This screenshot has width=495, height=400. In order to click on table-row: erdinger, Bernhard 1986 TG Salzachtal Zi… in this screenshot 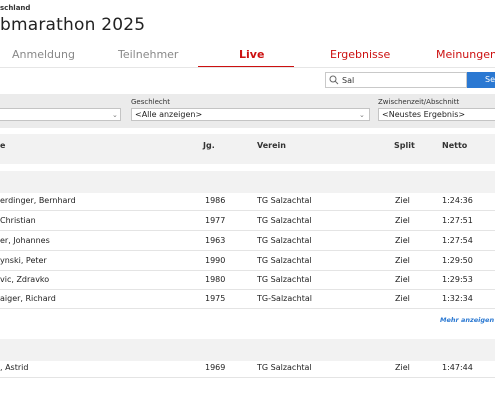, I will do `click(247, 201)`.